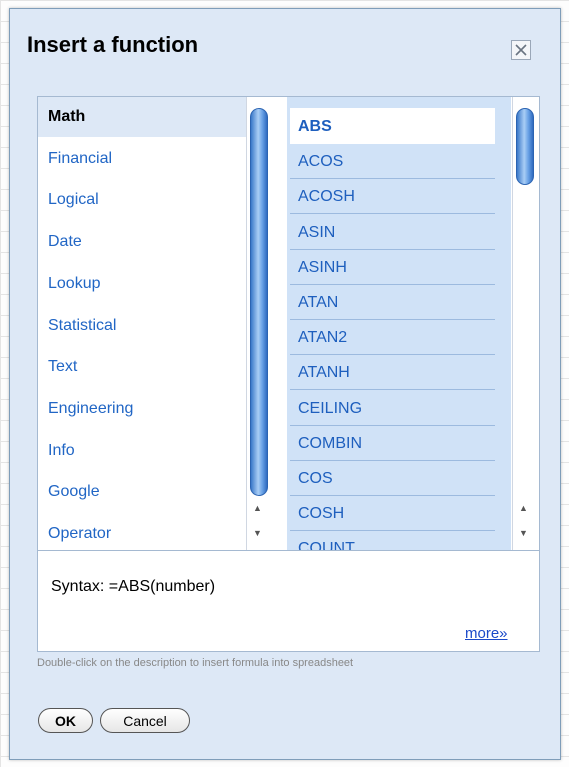  What do you see at coordinates (392, 196) in the screenshot?
I see `function-item-acosh: ACOSH` at bounding box center [392, 196].